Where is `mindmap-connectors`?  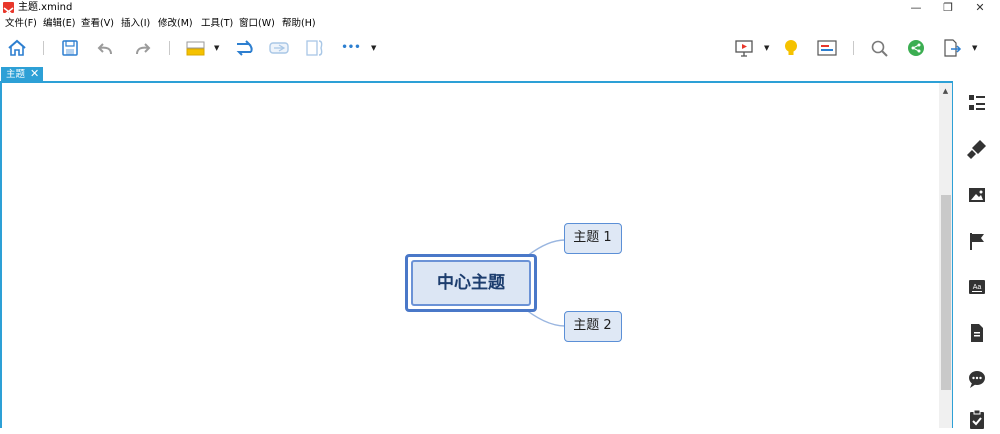
mindmap-connectors is located at coordinates (542, 283).